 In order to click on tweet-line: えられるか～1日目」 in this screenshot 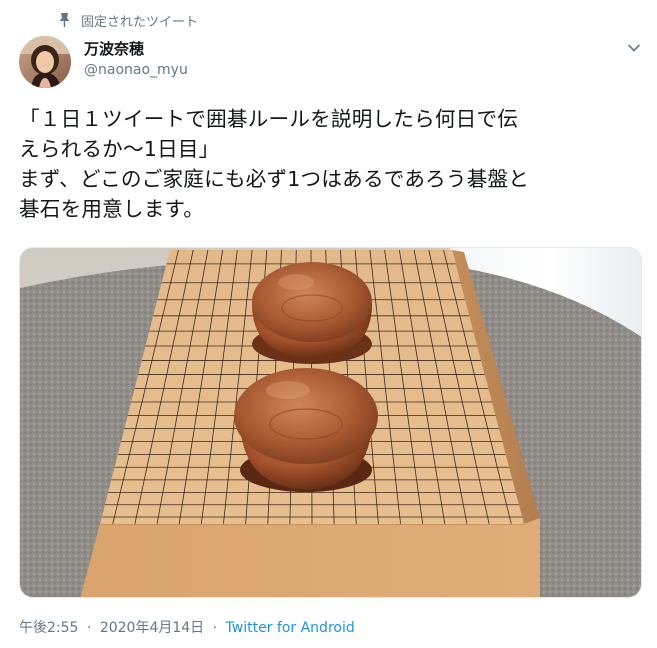, I will do `click(119, 149)`.